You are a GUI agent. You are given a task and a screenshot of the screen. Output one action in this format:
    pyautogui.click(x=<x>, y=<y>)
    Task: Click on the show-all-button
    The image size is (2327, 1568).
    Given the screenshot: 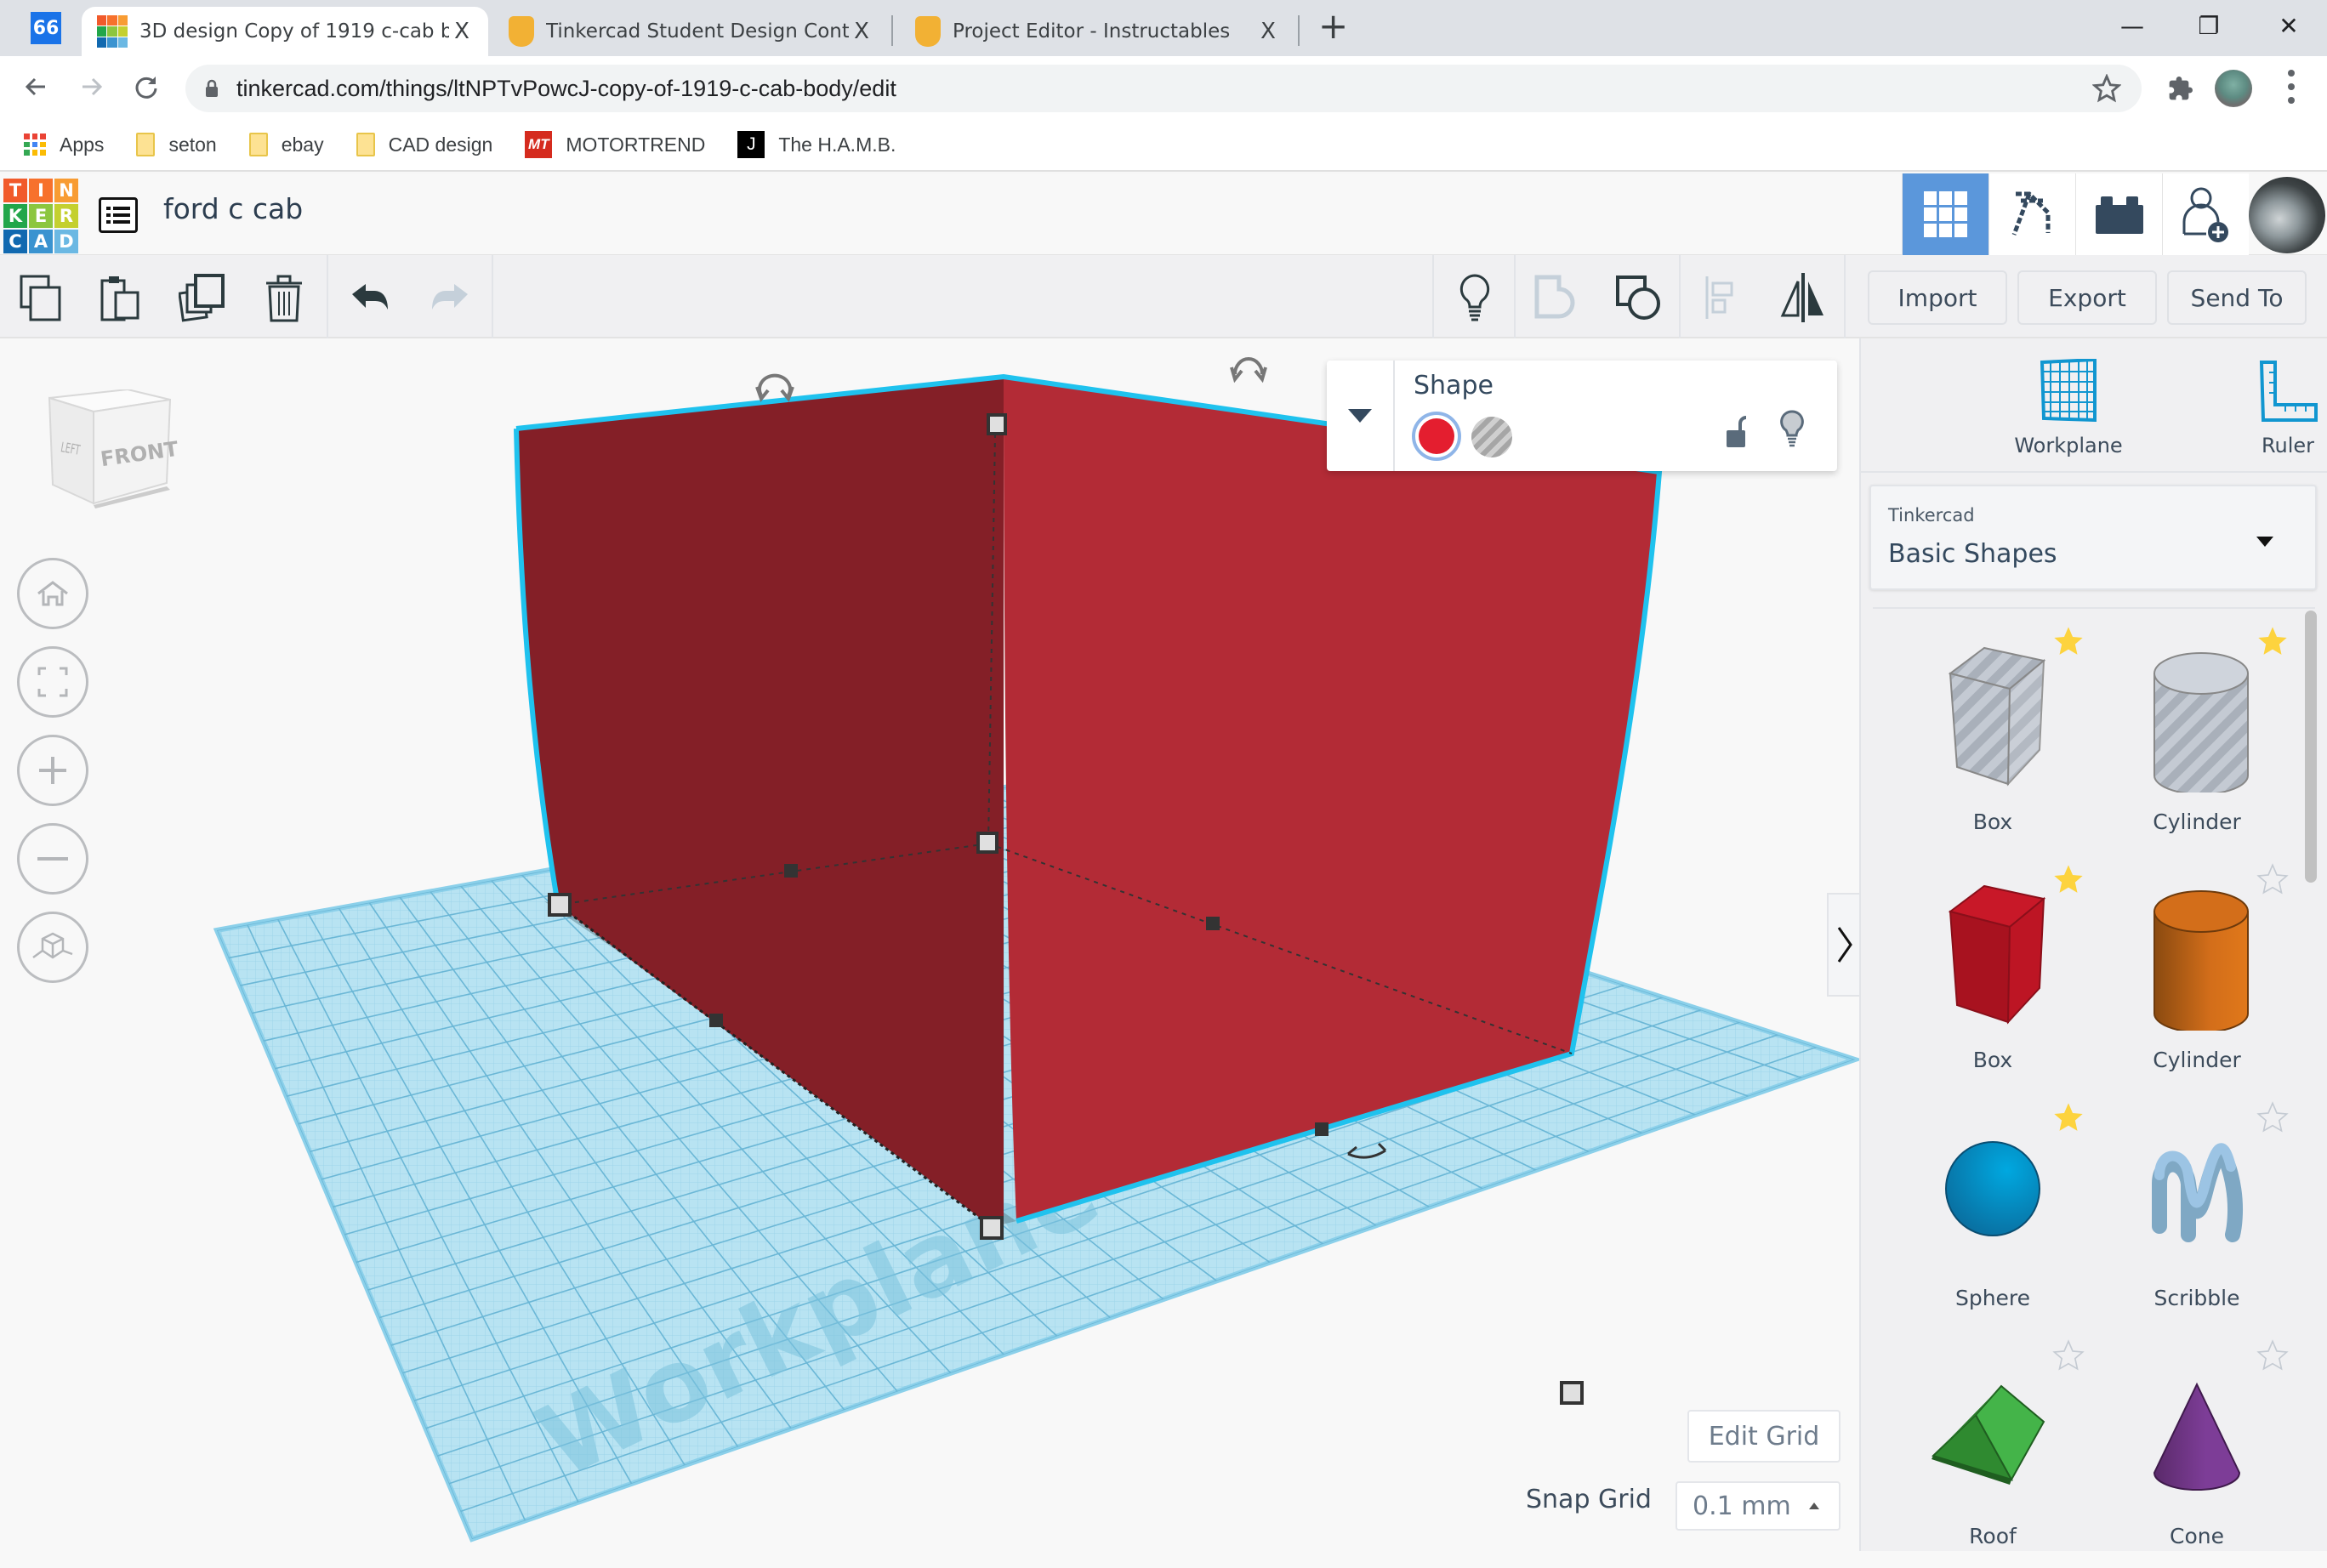 What is the action you would take?
    pyautogui.click(x=1474, y=297)
    